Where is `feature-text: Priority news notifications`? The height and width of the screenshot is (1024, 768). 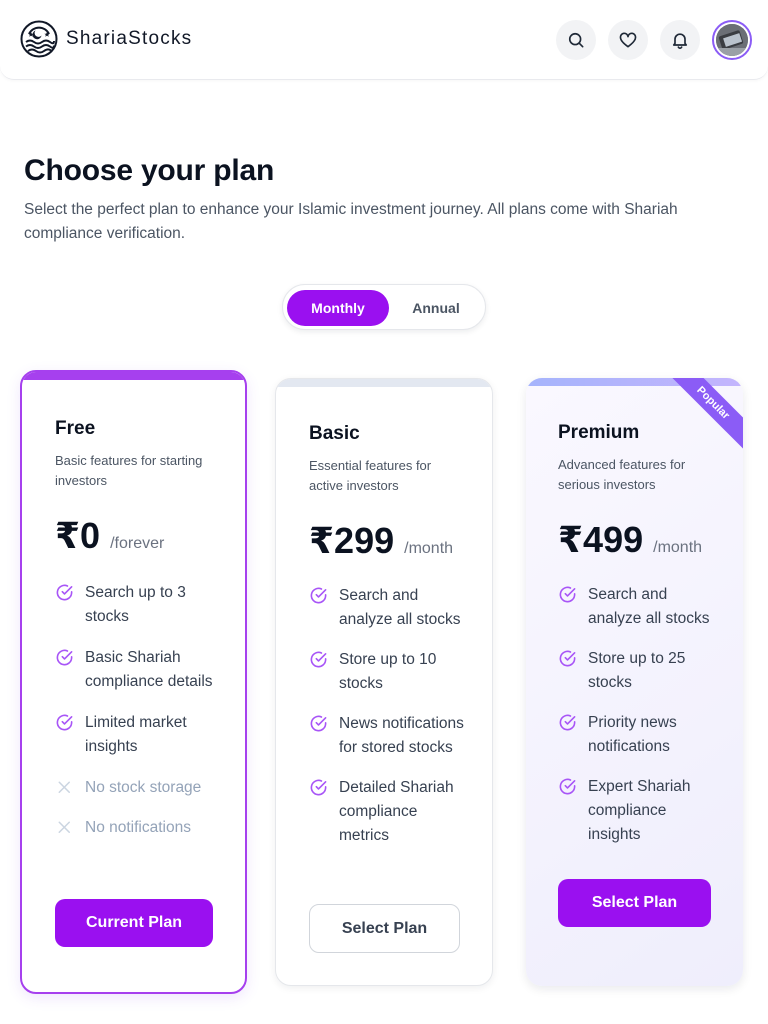 feature-text: Priority news notifications is located at coordinates (632, 734).